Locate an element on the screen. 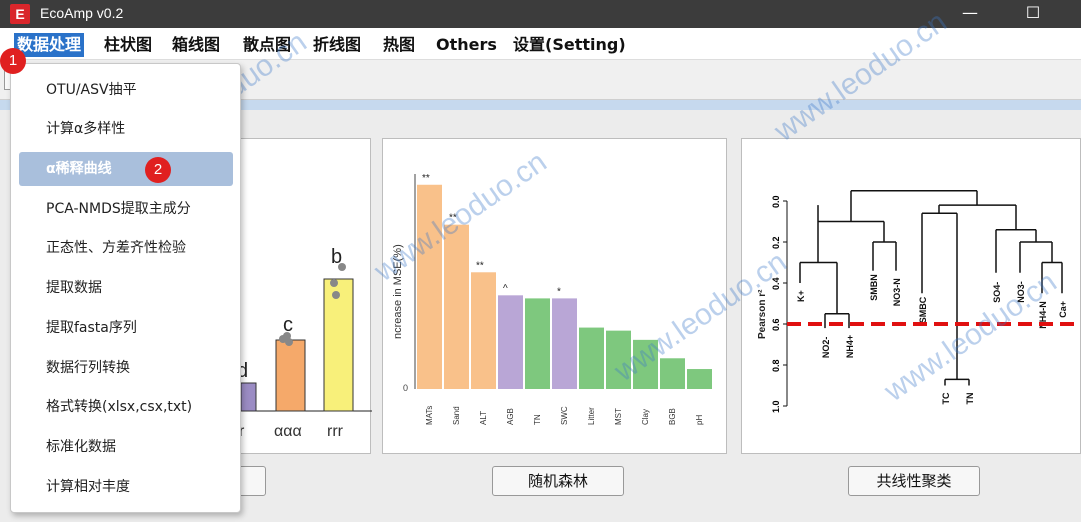 The width and height of the screenshot is (1081, 522). y-tick-label: 0.4 is located at coordinates (776, 283).